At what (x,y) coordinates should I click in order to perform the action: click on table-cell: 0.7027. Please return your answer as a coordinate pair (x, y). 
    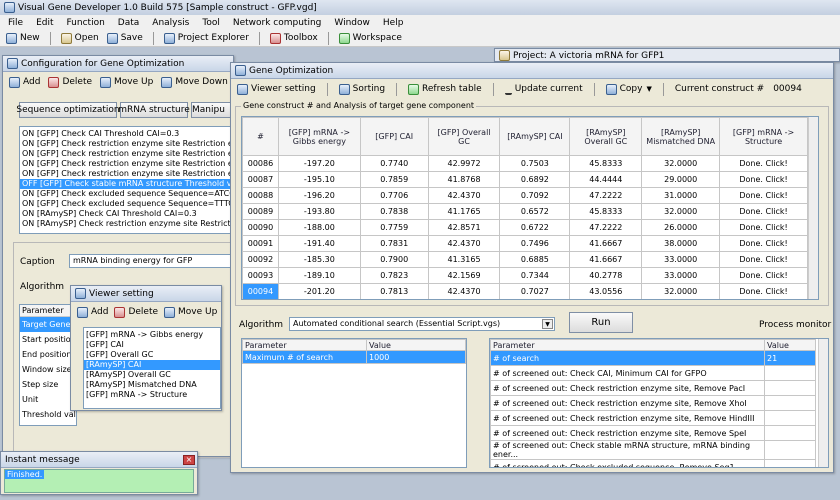
    Looking at the image, I should click on (535, 291).